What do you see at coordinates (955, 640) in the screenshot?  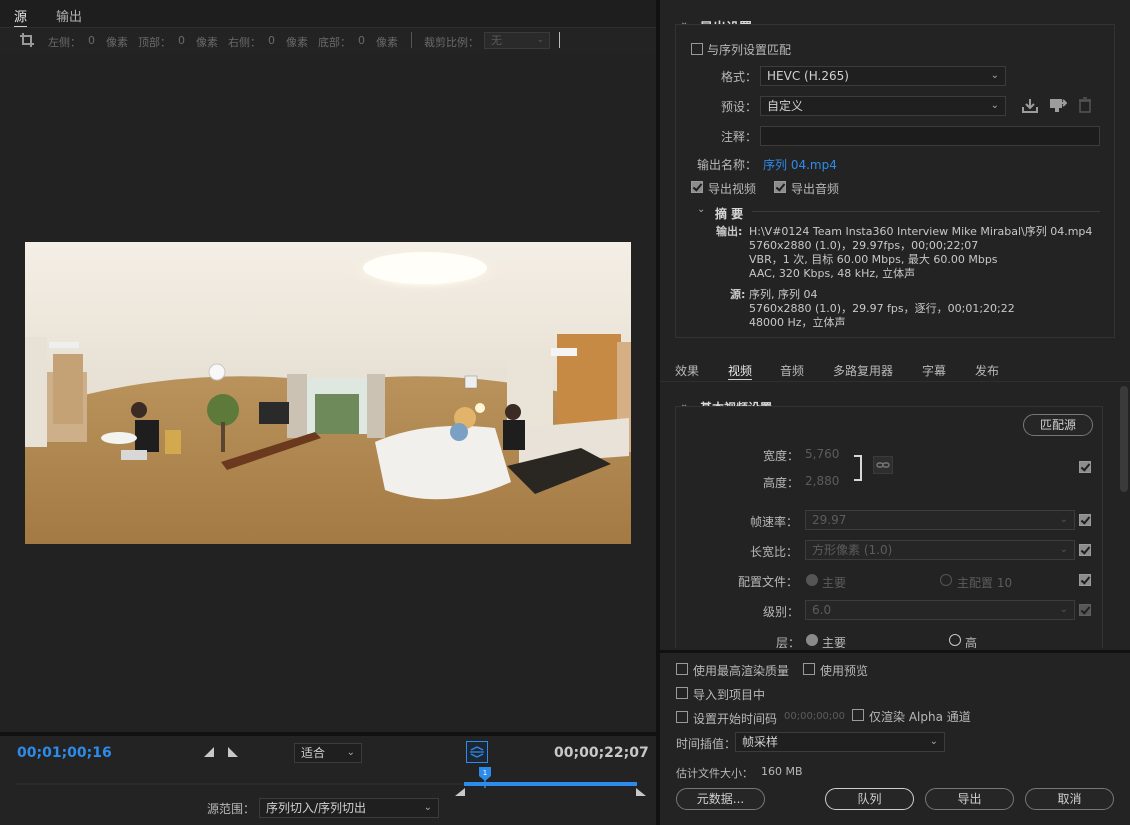 I see `tier-high-radio` at bounding box center [955, 640].